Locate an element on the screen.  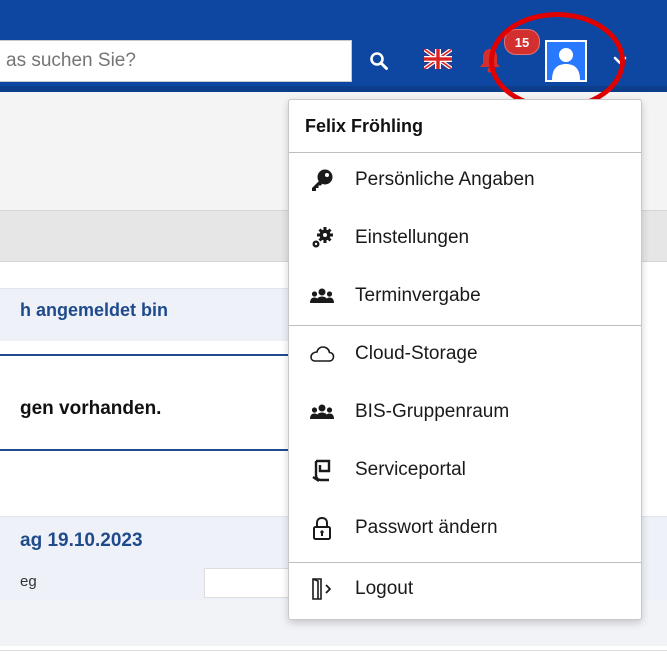
language-switch-button is located at coordinates (438, 59).